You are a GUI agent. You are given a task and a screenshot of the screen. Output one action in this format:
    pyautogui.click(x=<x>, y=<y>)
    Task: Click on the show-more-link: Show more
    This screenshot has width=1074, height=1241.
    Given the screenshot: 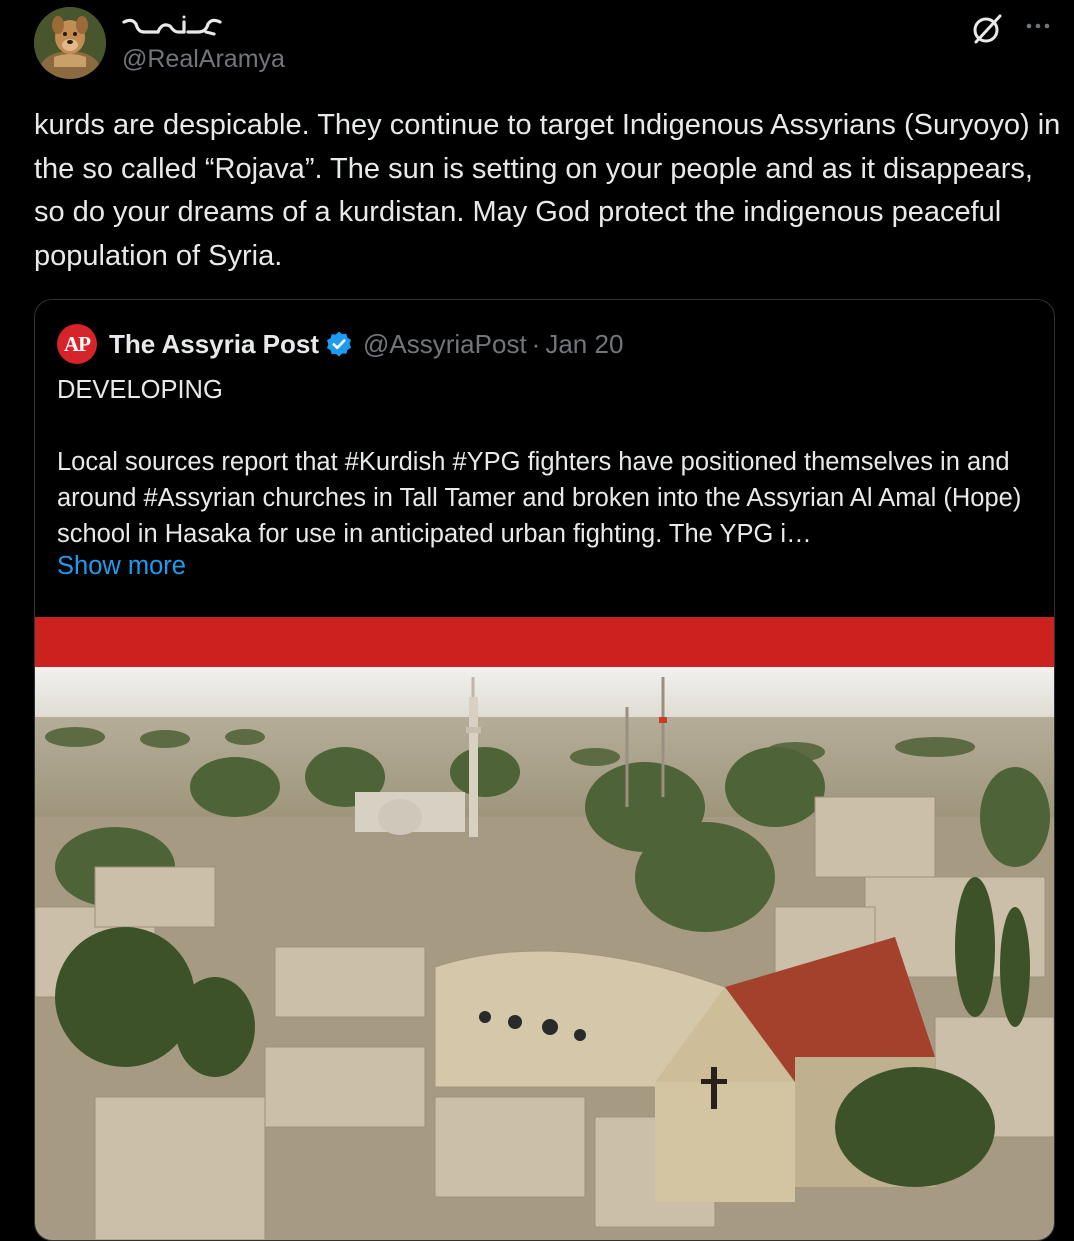 What is the action you would take?
    pyautogui.click(x=121, y=566)
    